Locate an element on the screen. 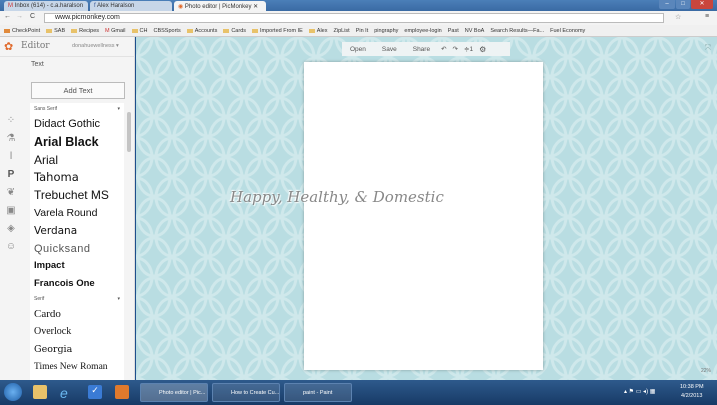 This screenshot has height=405, width=717. fullscreen-icon: ⤧ is located at coordinates (708, 48).